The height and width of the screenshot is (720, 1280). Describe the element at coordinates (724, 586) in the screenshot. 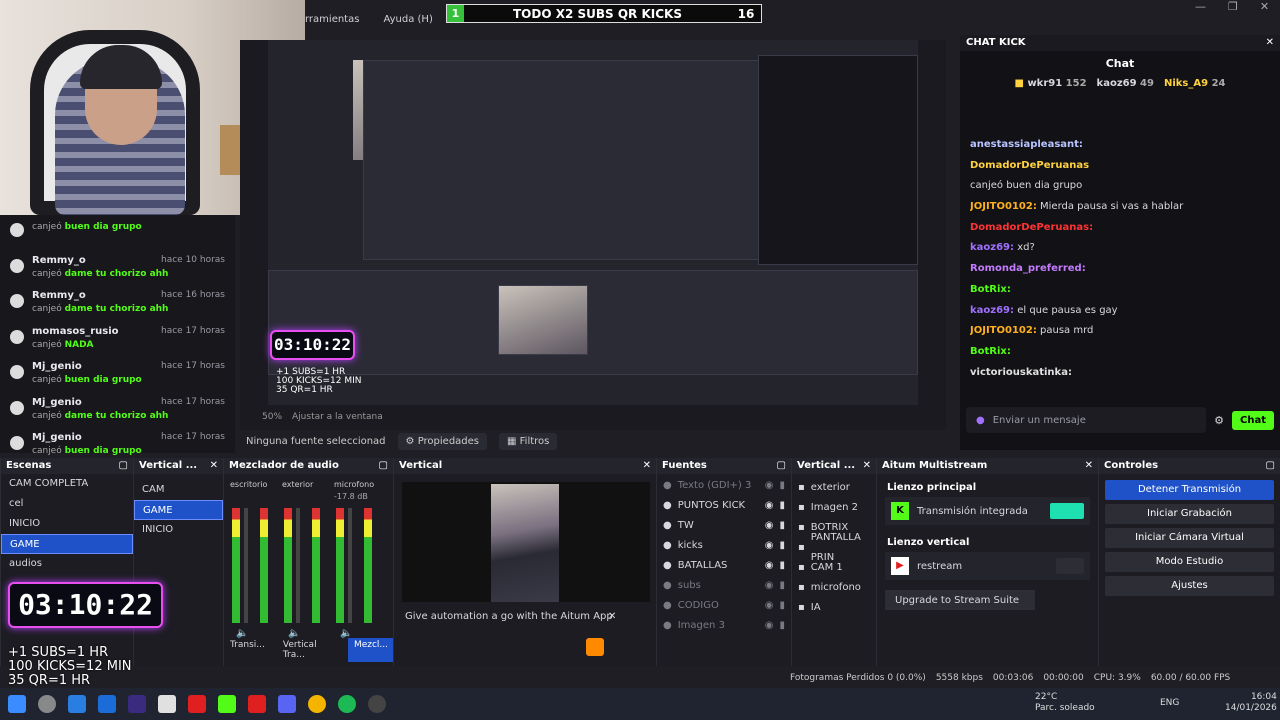

I see `source-item: ● subs ◉ ▮` at that location.